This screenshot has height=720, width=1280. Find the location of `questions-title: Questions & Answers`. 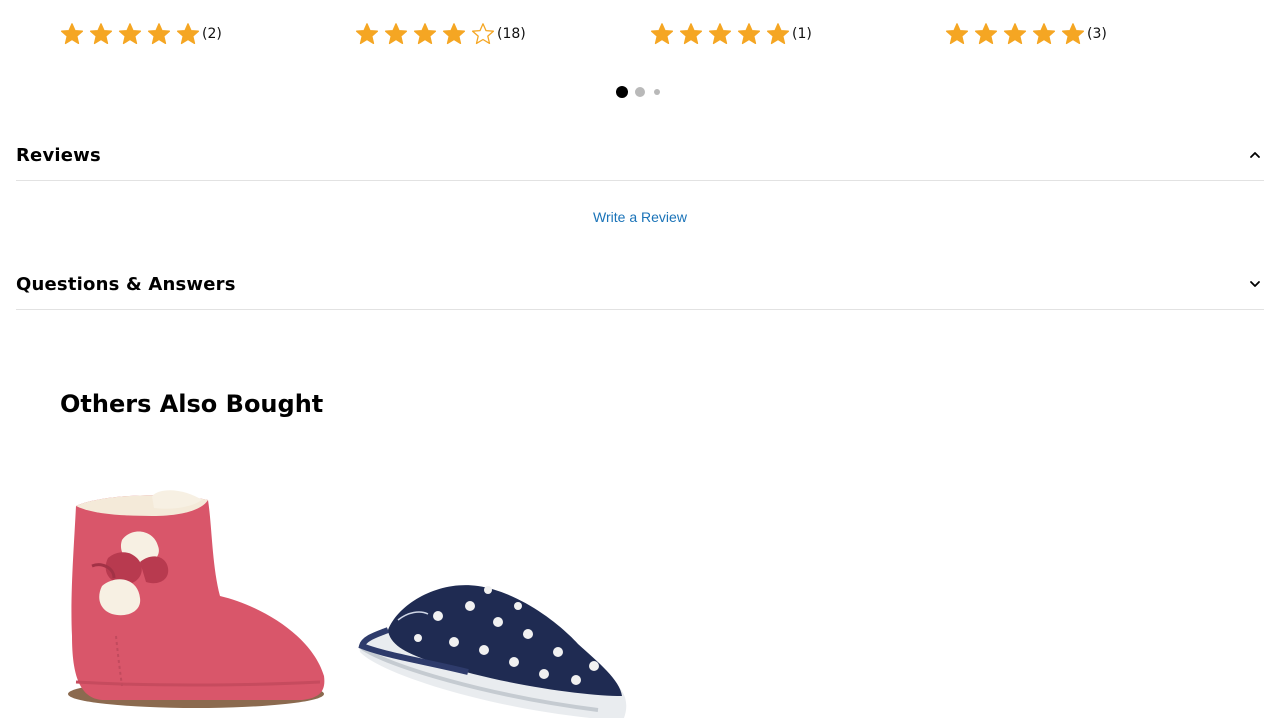

questions-title: Questions & Answers is located at coordinates (126, 284).